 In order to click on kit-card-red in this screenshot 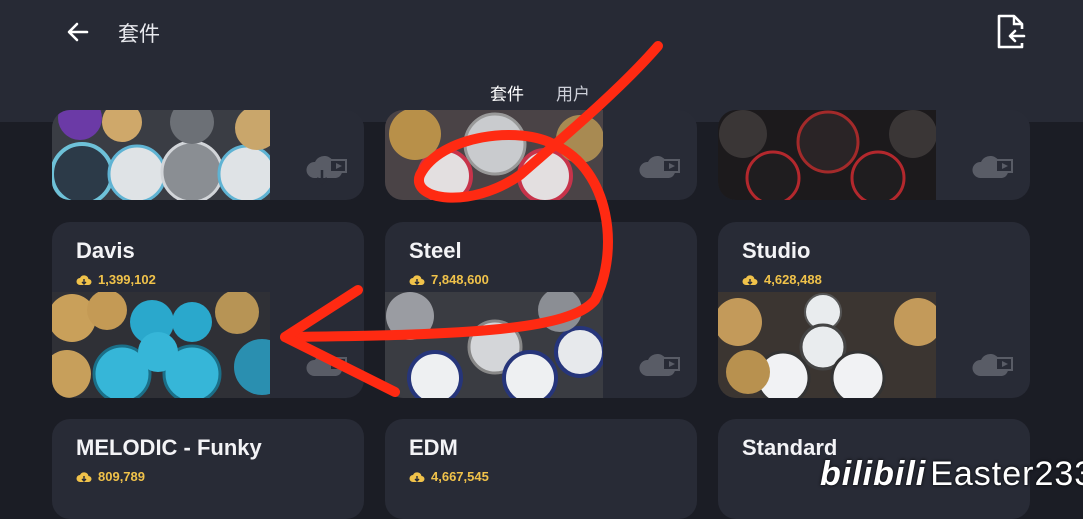, I will do `click(541, 155)`.